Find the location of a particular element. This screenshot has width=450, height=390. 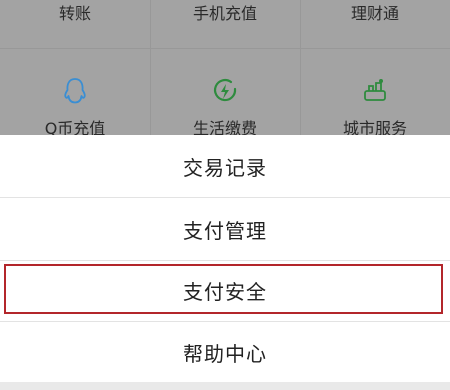

grid-item-transfer: 转账 is located at coordinates (75, 14).